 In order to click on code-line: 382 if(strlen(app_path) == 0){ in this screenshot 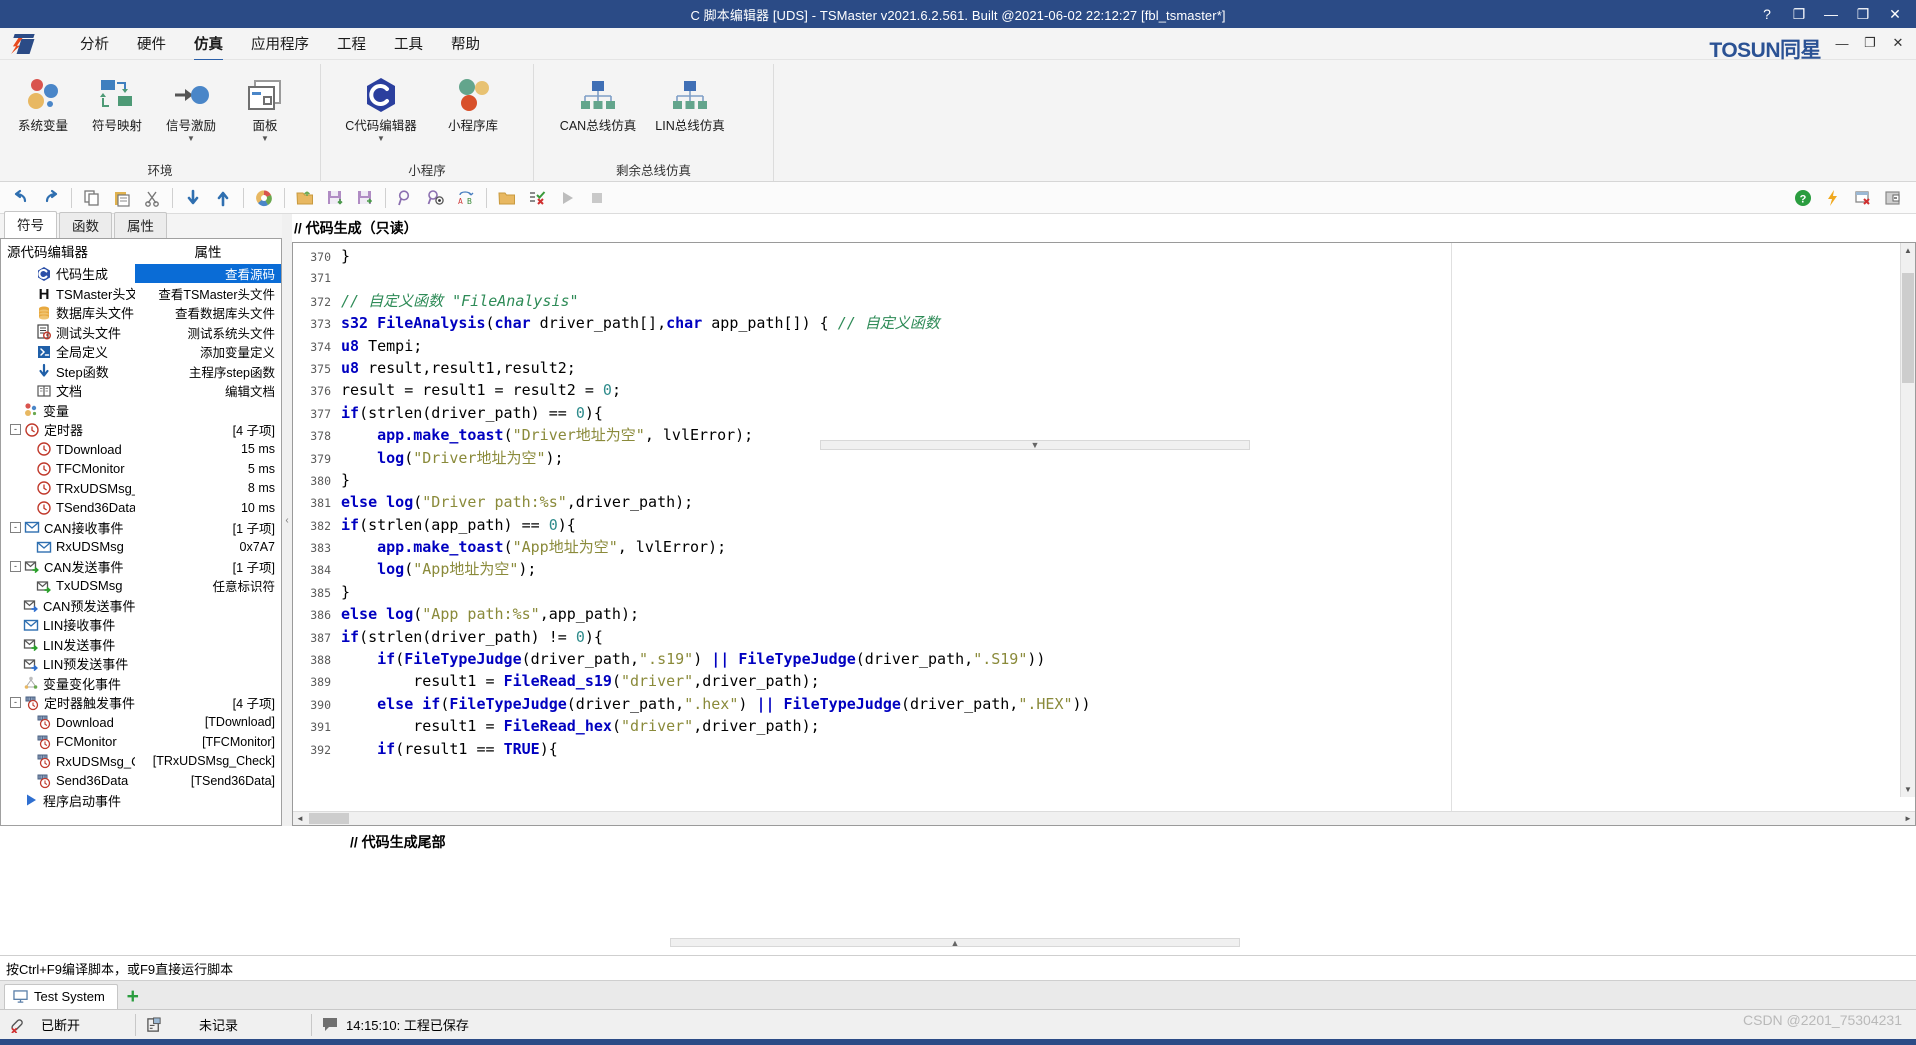, I will do `click(1104, 525)`.